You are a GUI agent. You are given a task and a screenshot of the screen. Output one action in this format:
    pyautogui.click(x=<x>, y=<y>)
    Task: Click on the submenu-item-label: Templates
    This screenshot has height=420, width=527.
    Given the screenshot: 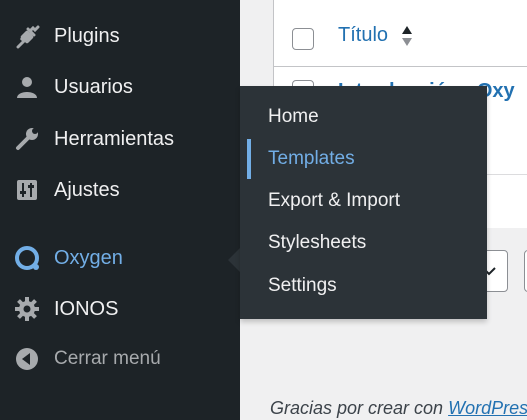 What is the action you would take?
    pyautogui.click(x=311, y=158)
    